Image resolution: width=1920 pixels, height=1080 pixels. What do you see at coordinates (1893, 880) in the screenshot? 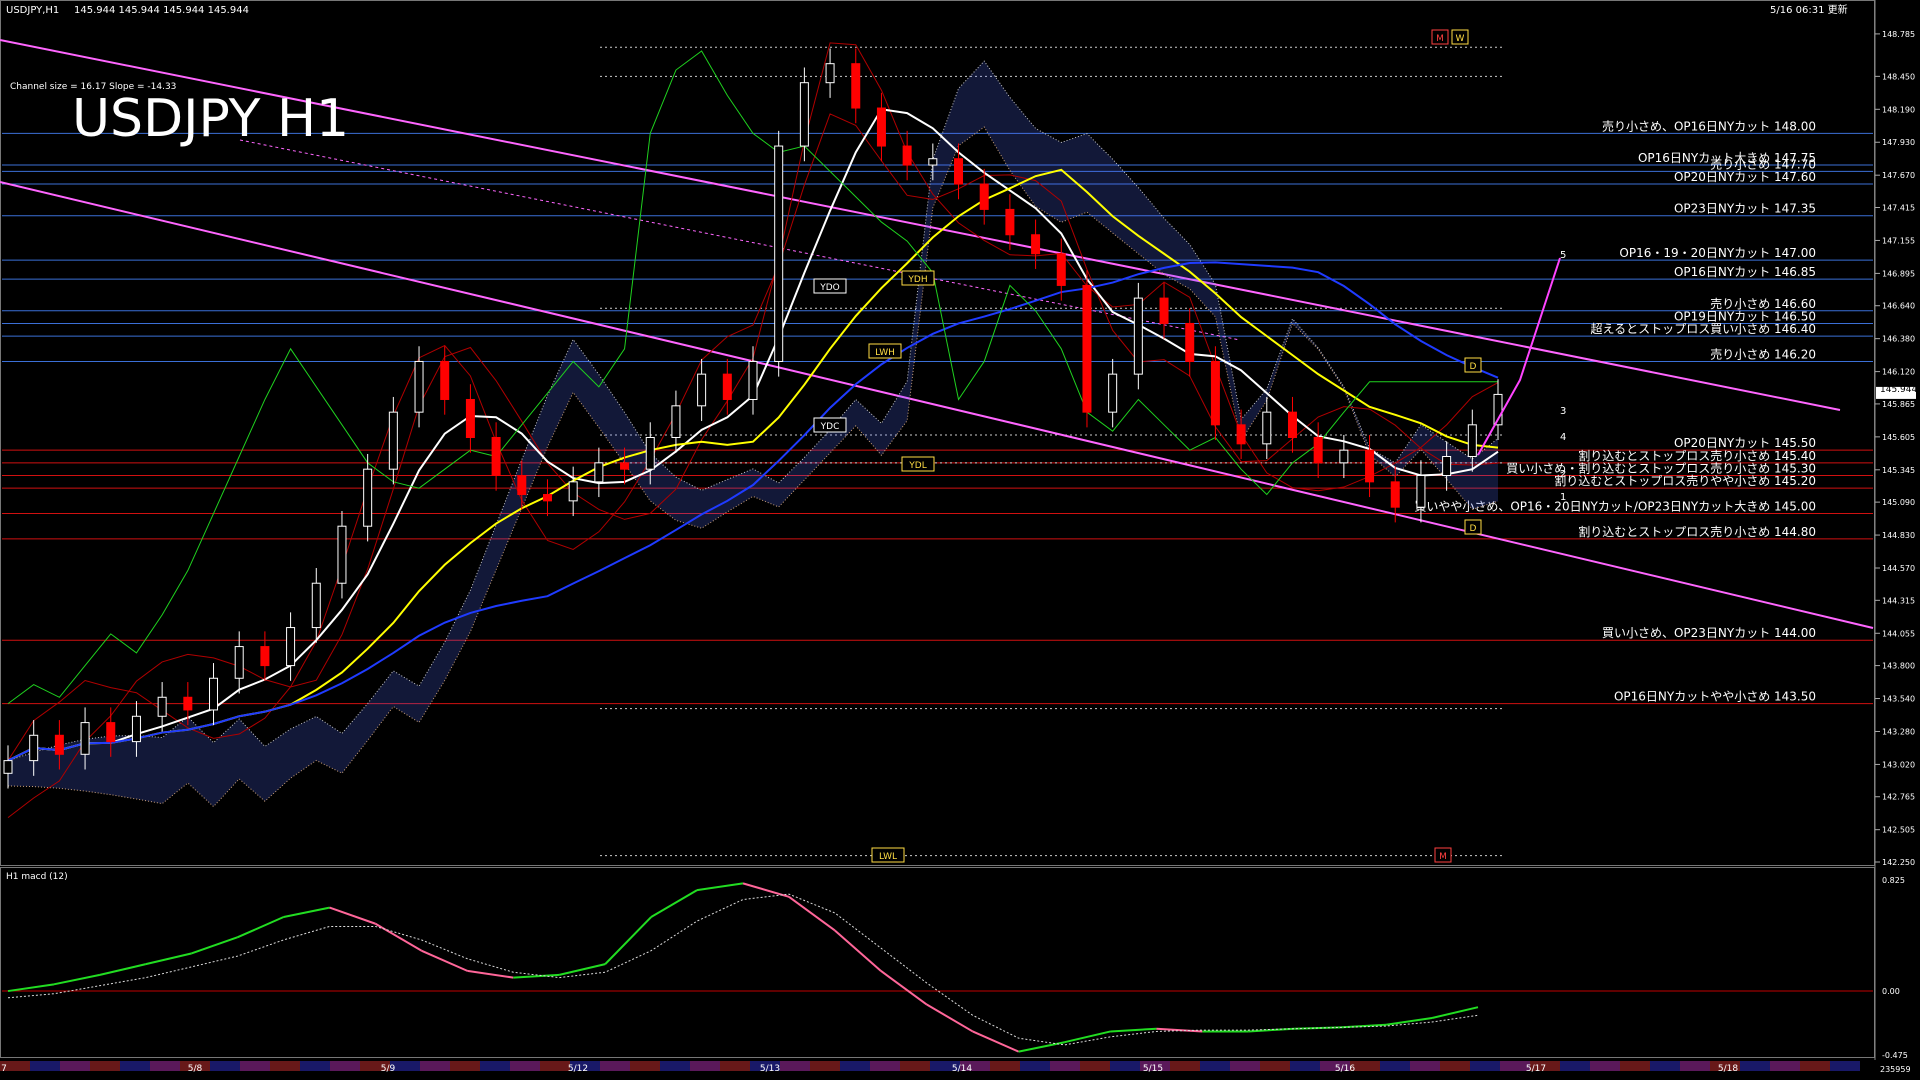
I see `macd-tick-label: 0.825` at bounding box center [1893, 880].